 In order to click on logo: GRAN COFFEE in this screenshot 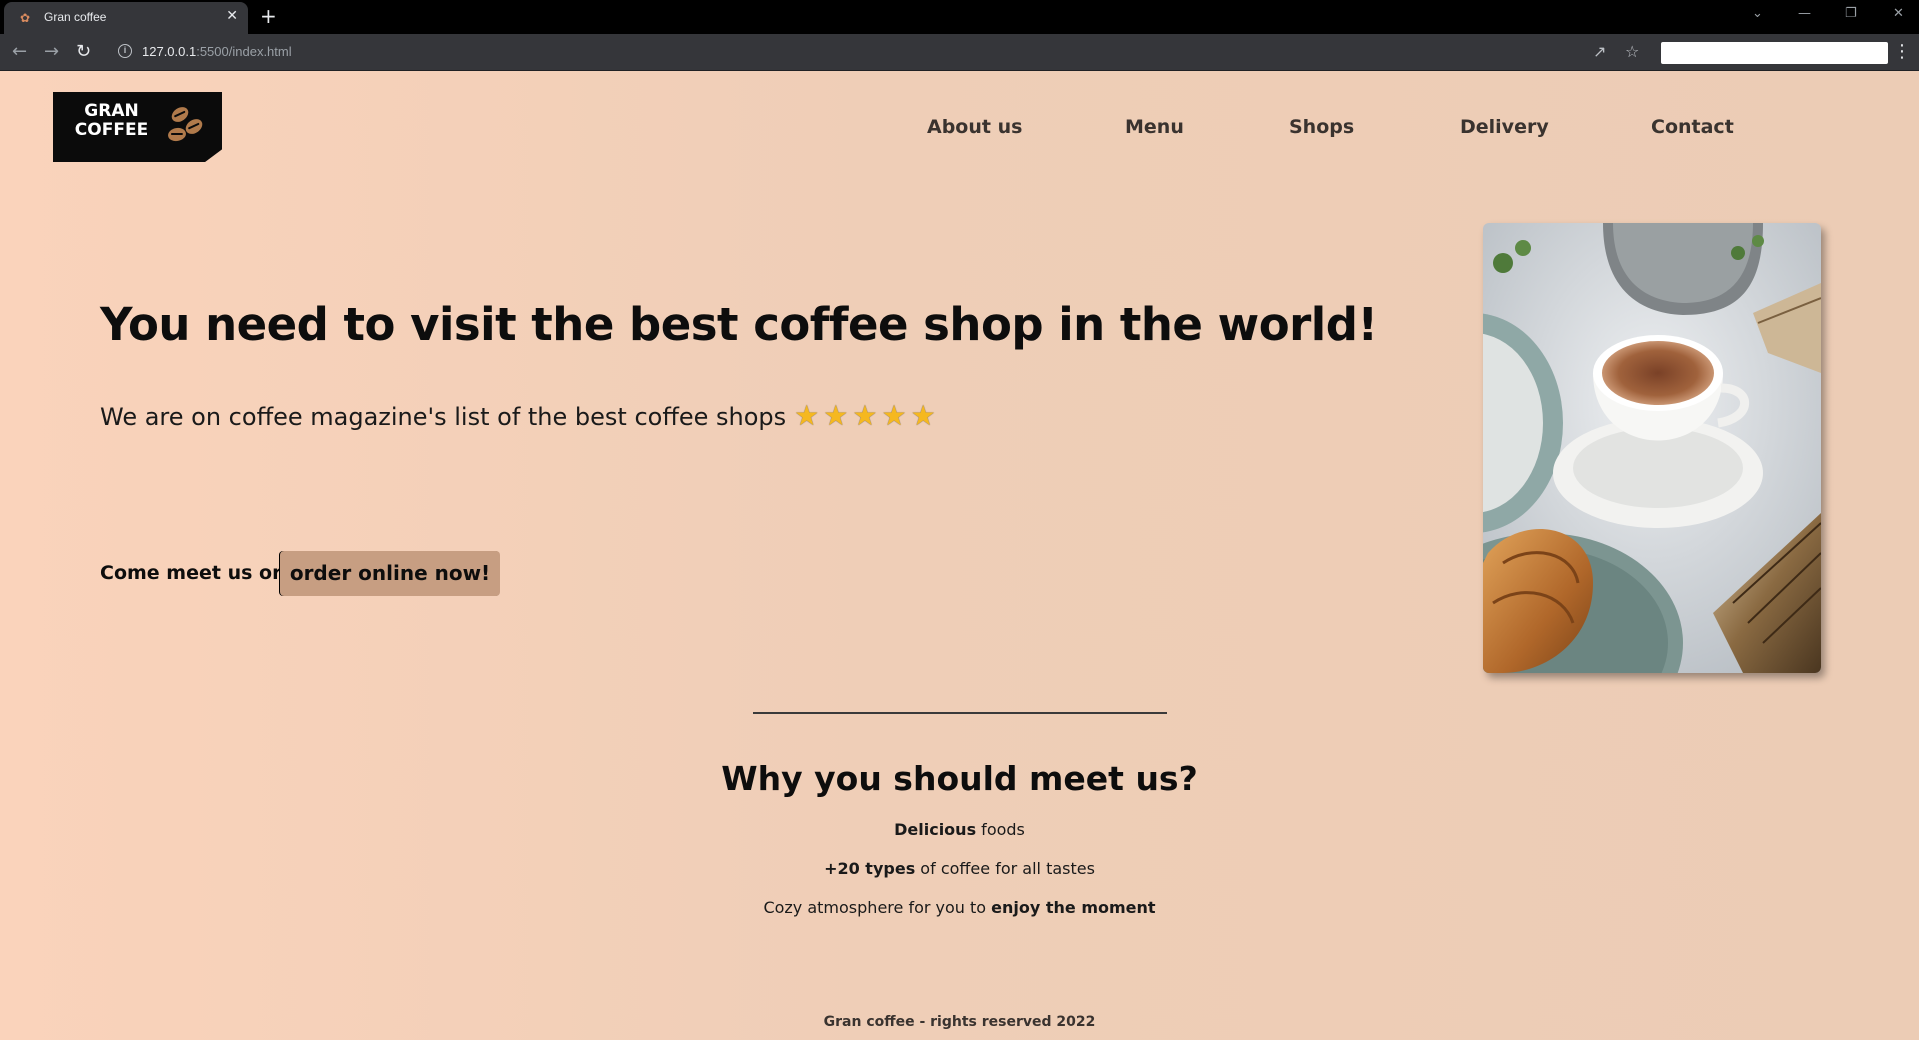, I will do `click(137, 127)`.